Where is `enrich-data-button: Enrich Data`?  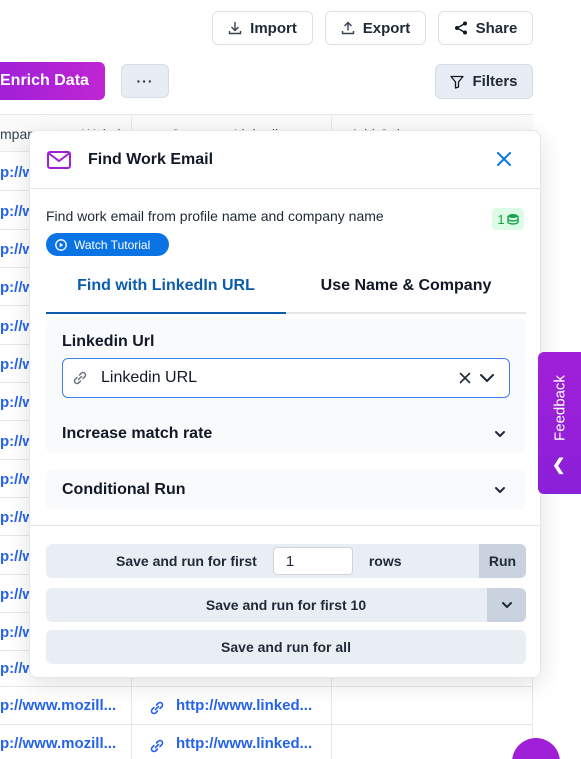
enrich-data-button: Enrich Data is located at coordinates (52, 81).